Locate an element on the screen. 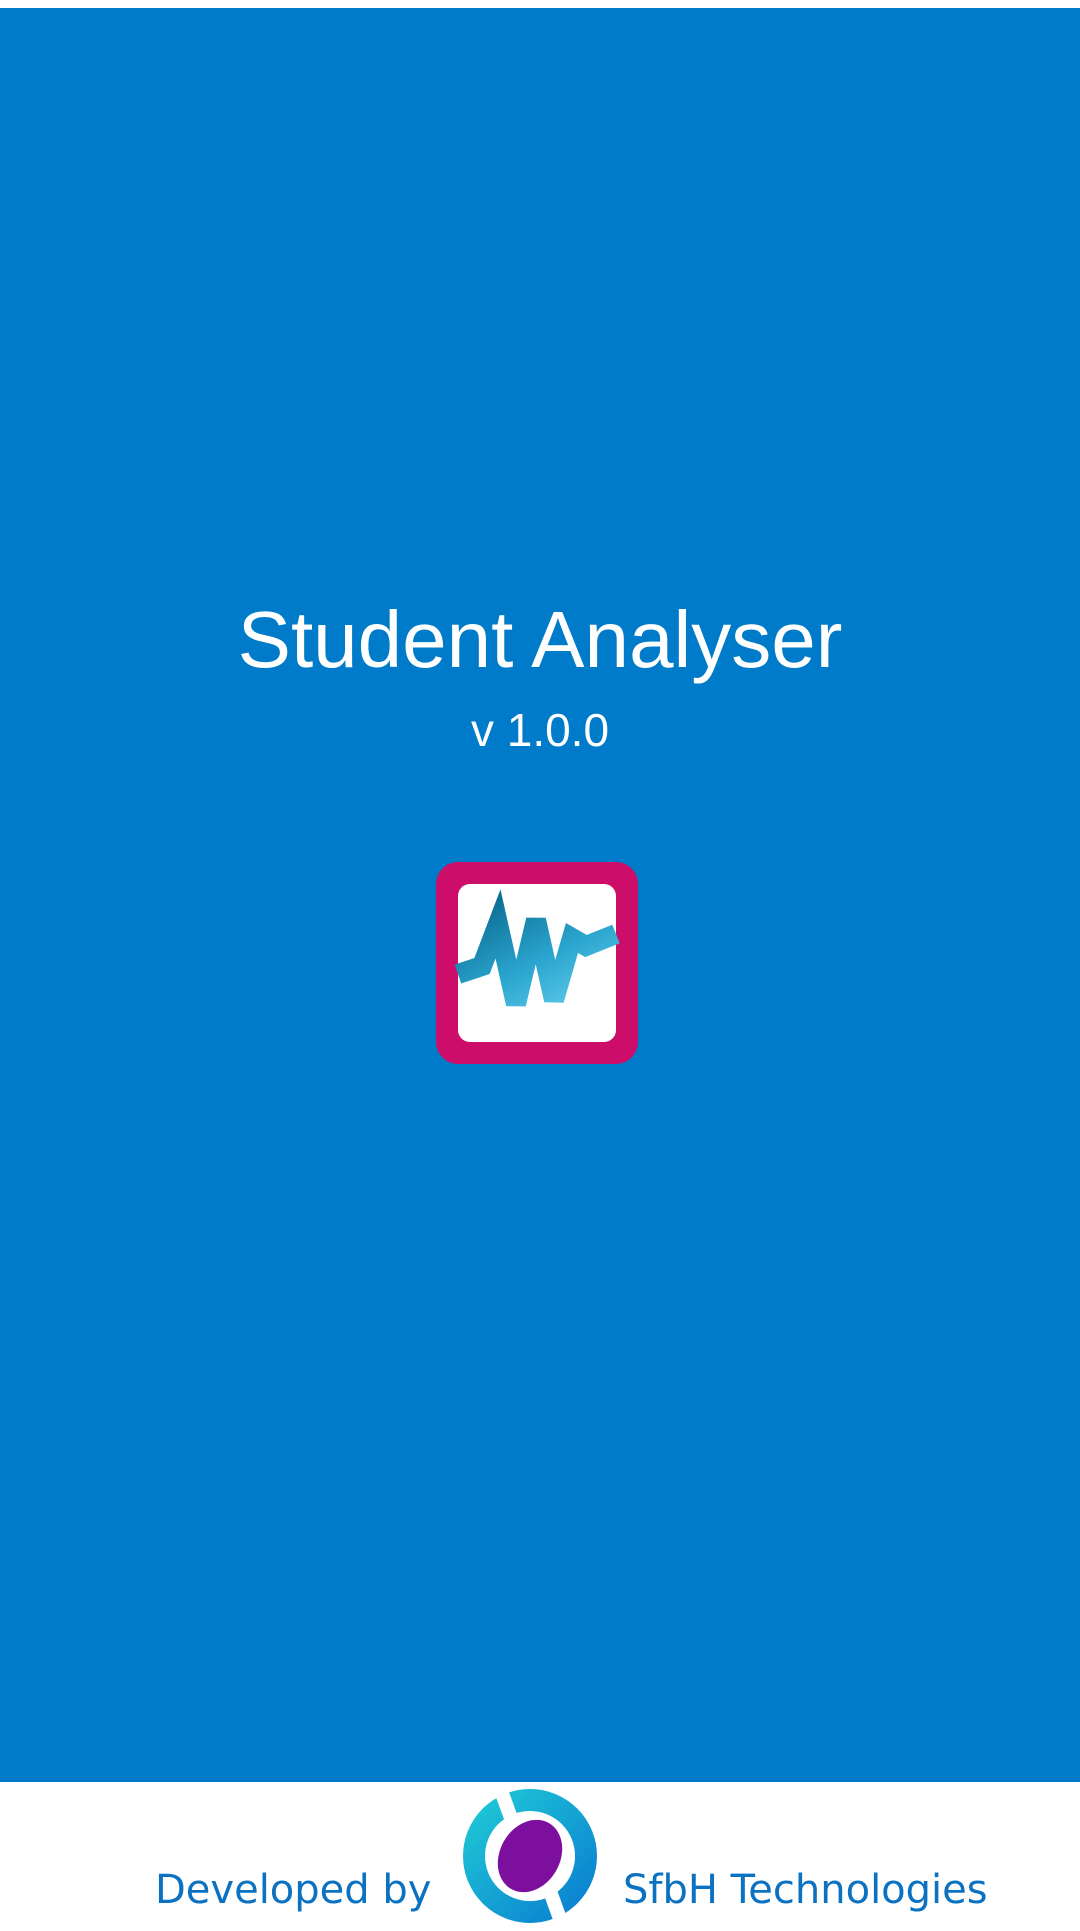 This screenshot has width=1080, height=1931. company-name: SfbH Technologies is located at coordinates (805, 1890).